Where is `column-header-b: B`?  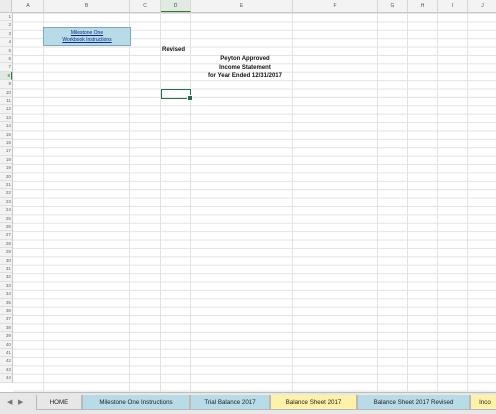 column-header-b: B is located at coordinates (87, 6).